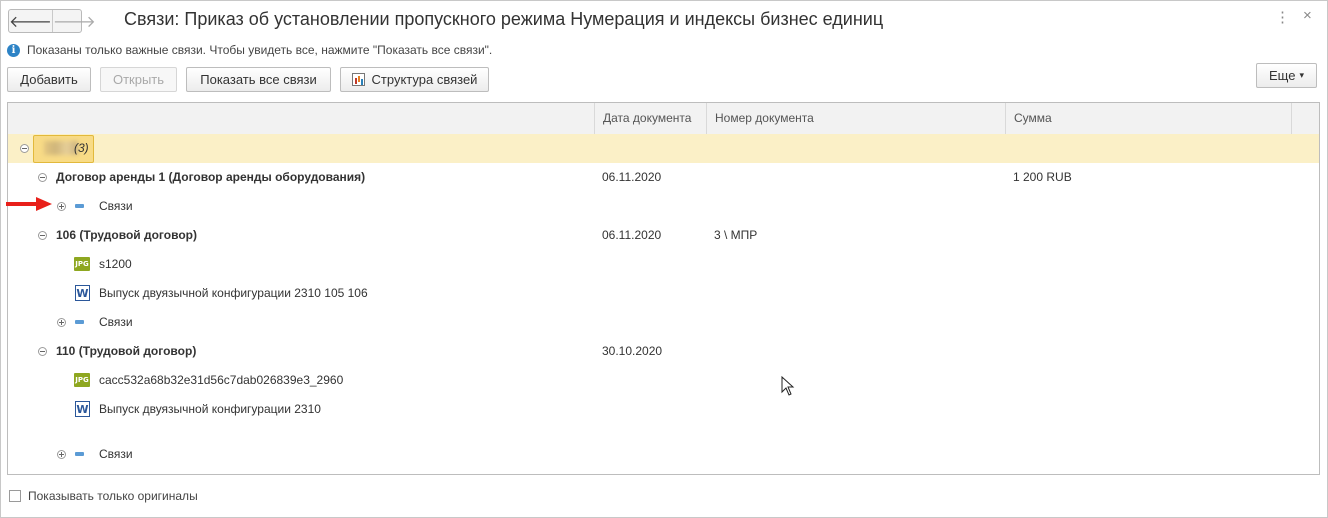 The height and width of the screenshot is (518, 1328). I want to click on show-originals-checkbox, so click(15, 496).